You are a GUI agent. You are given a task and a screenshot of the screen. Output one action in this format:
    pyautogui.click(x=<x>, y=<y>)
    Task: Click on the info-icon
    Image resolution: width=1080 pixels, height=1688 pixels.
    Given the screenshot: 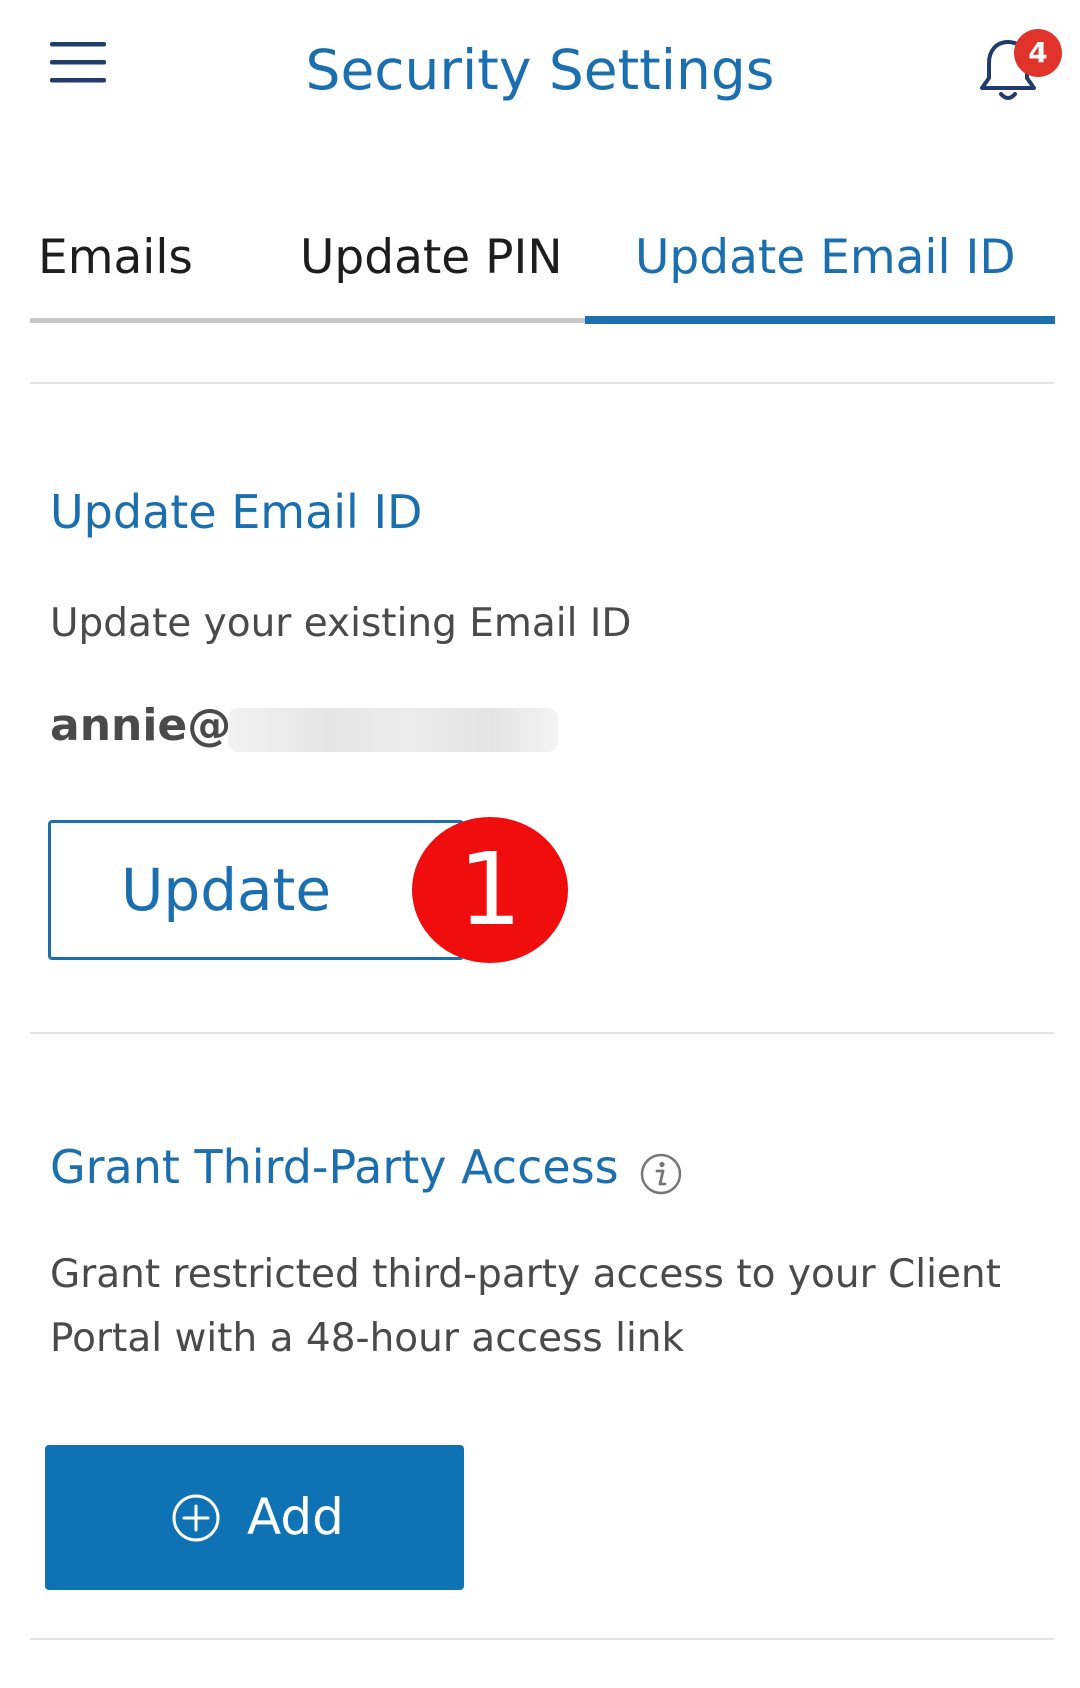 What is the action you would take?
    pyautogui.click(x=661, y=1174)
    